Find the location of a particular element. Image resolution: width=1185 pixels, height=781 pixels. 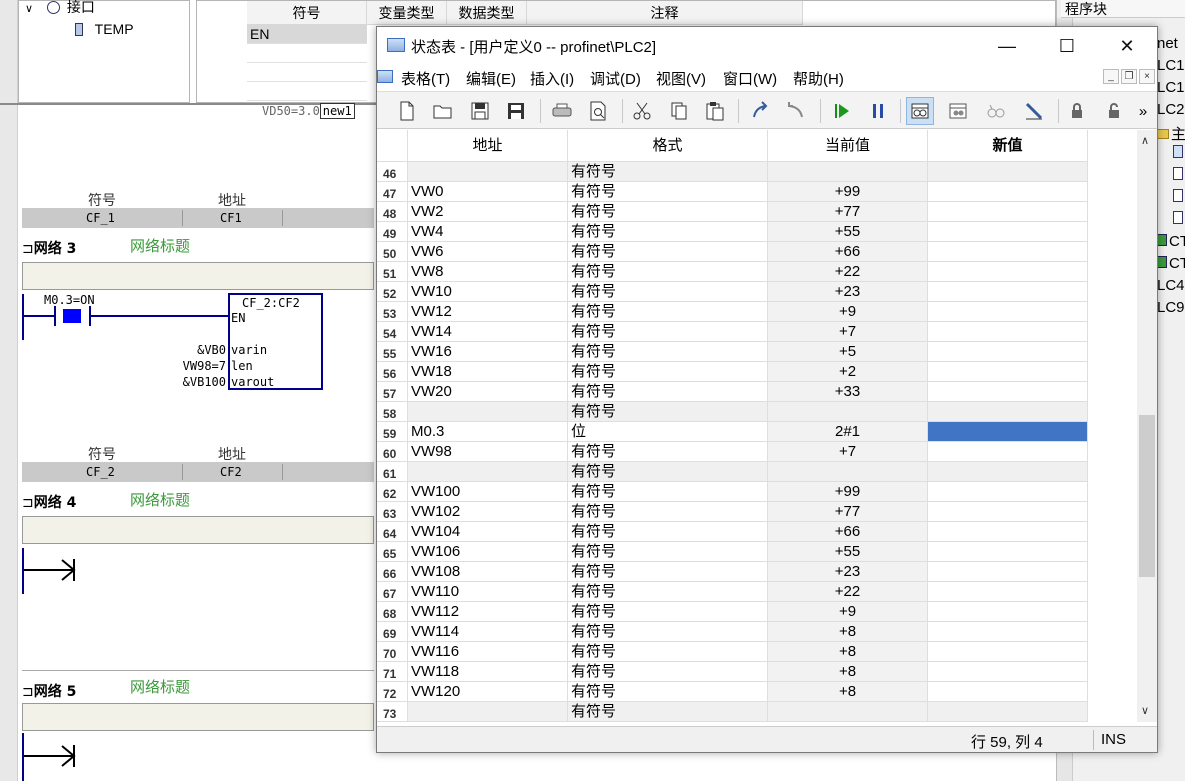

toolbar-overflow-button: » is located at coordinates (1143, 111).